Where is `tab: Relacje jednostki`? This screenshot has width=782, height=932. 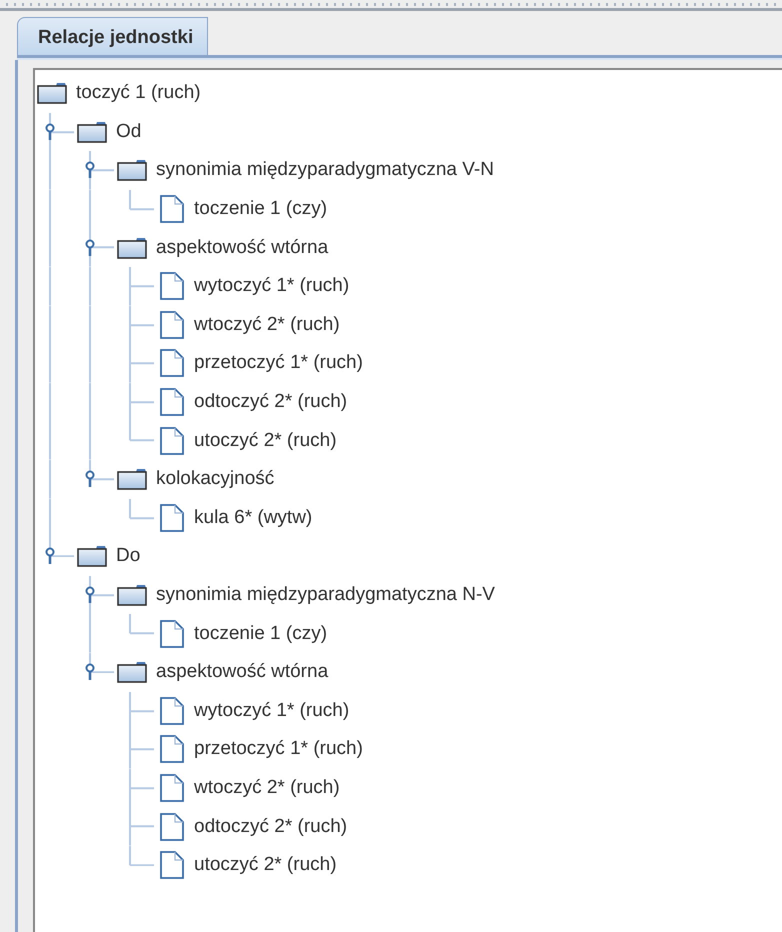
tab: Relacje jednostki is located at coordinates (112, 36).